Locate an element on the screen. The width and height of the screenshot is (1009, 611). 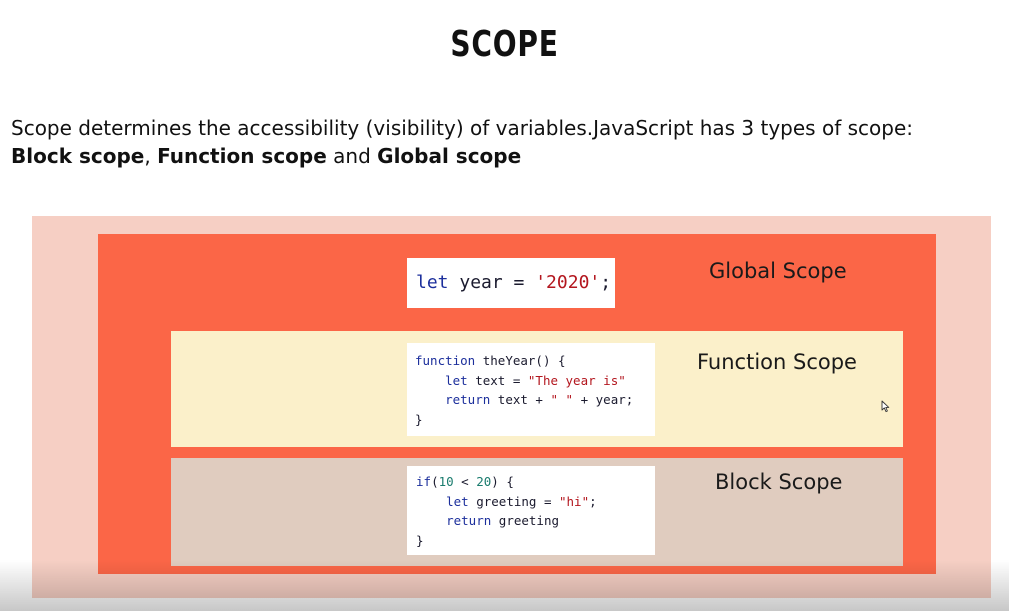
code-string: "hi" is located at coordinates (574, 501).